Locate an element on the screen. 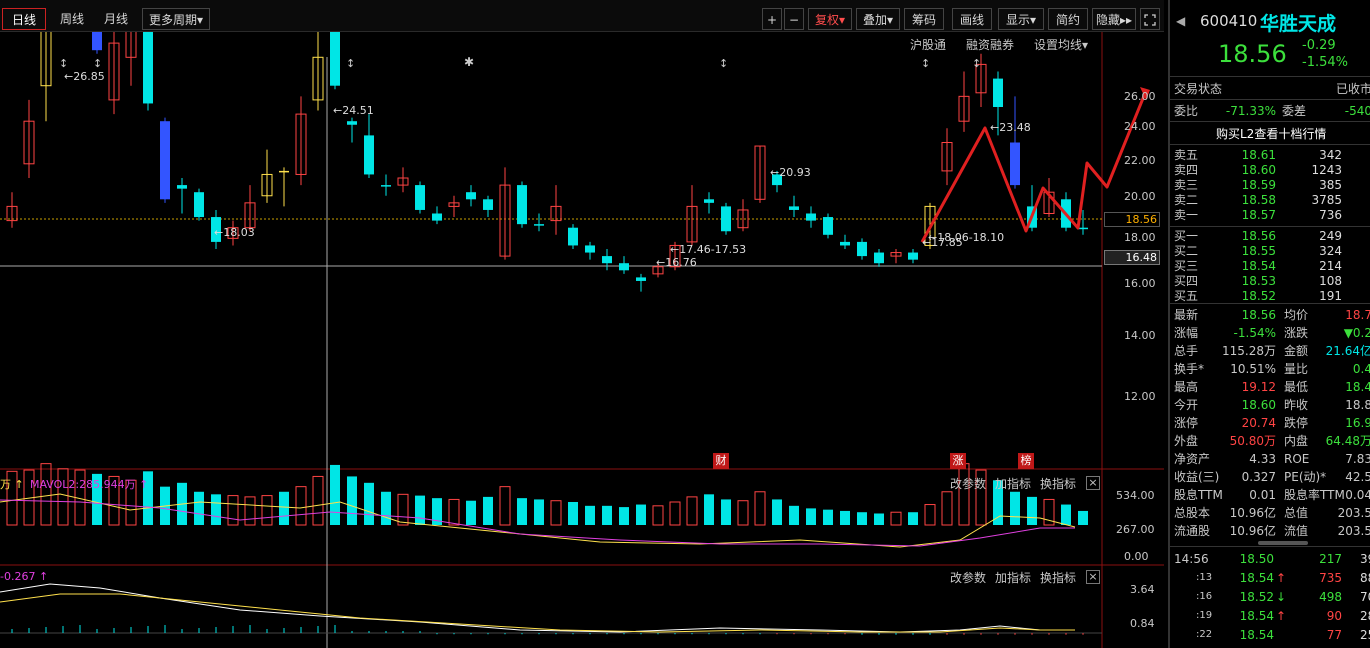 Image resolution: width=1370 pixels, height=648 pixels. tick-time: :13 is located at coordinates (1204, 577).